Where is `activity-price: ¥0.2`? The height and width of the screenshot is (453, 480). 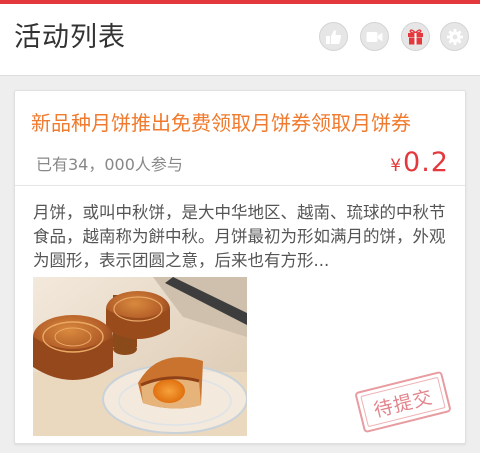
activity-price: ¥0.2 is located at coordinates (419, 164).